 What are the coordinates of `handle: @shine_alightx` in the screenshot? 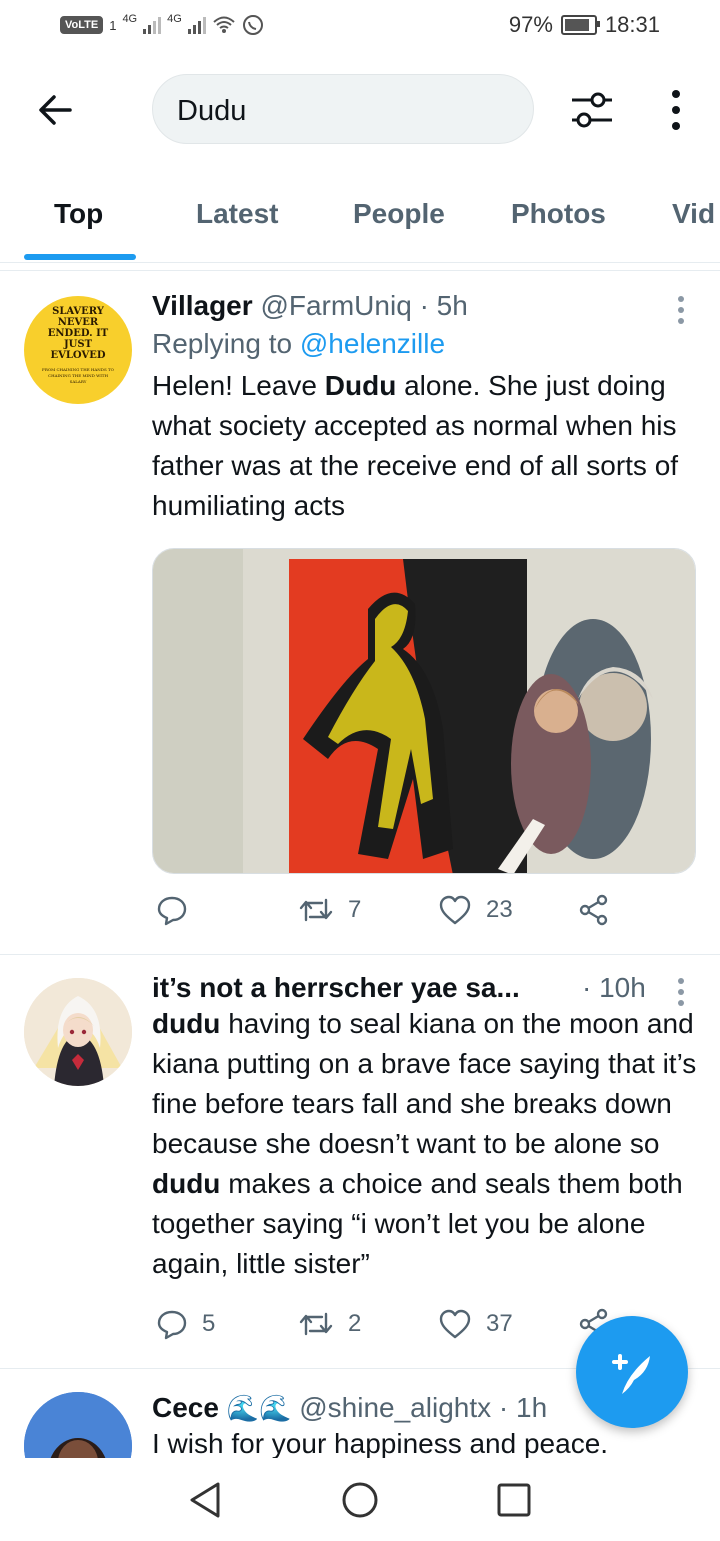 It's located at (395, 1407).